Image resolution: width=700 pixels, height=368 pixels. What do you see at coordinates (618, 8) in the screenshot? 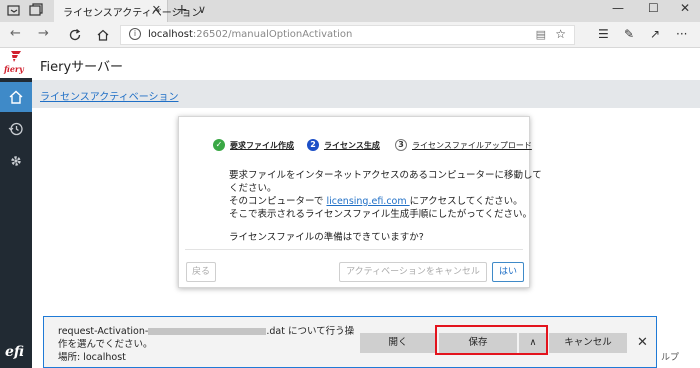
I see `minimize-button: —` at bounding box center [618, 8].